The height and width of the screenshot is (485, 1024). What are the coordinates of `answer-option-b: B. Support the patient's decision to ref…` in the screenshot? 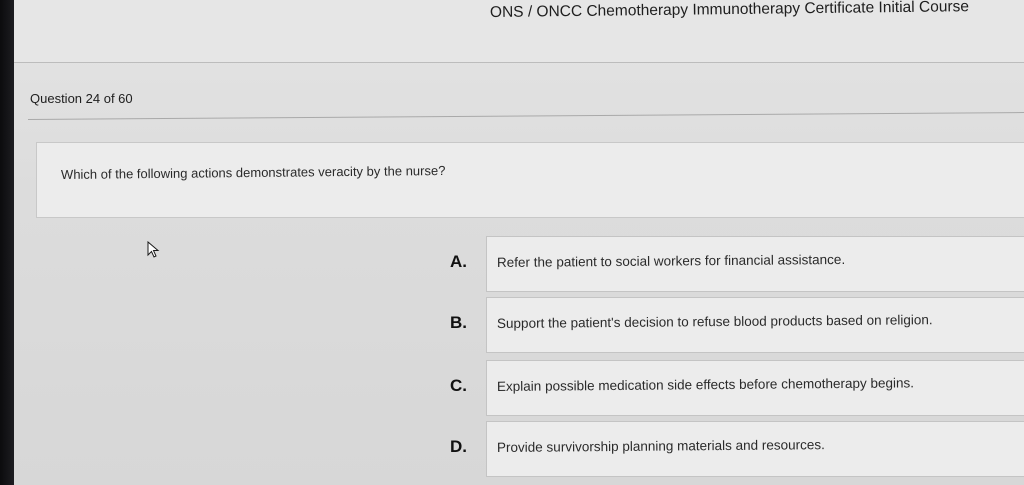 It's located at (729, 327).